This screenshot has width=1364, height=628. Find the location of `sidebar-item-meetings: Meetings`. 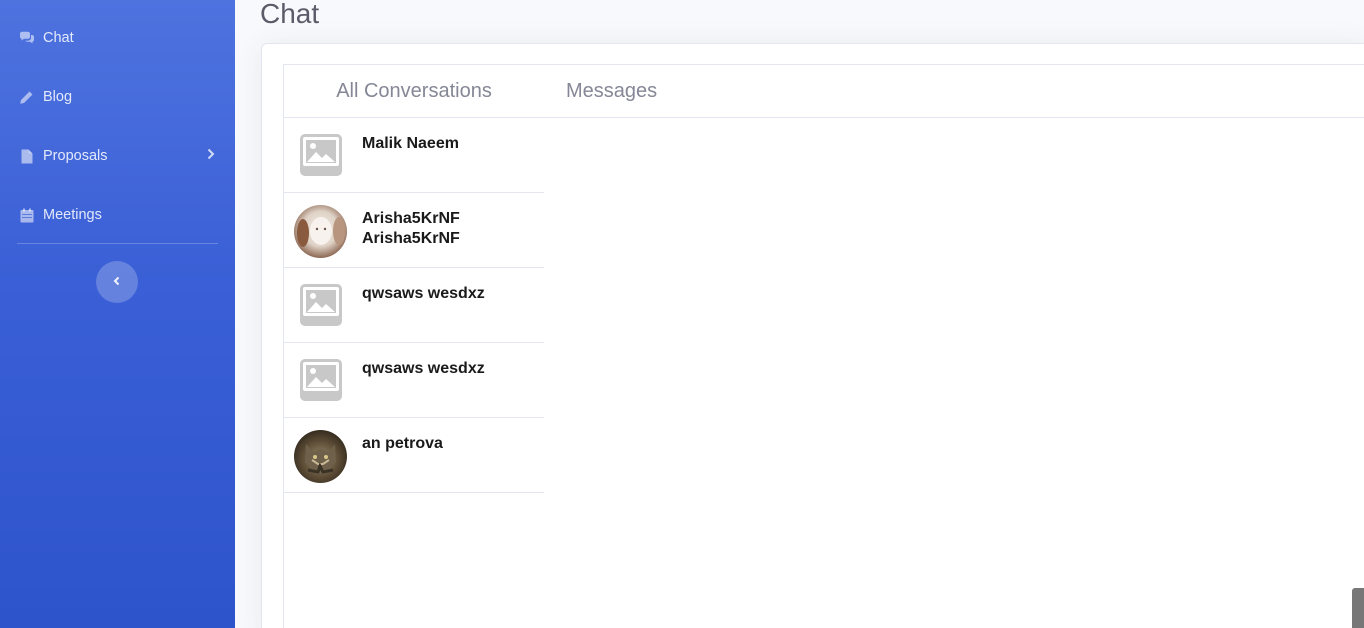

sidebar-item-meetings: Meetings is located at coordinates (117, 215).